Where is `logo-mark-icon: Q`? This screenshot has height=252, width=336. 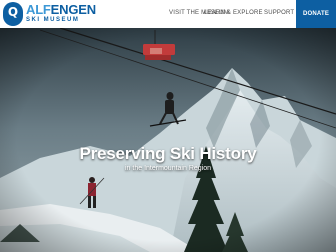
logo-mark-icon: Q is located at coordinates (13, 14).